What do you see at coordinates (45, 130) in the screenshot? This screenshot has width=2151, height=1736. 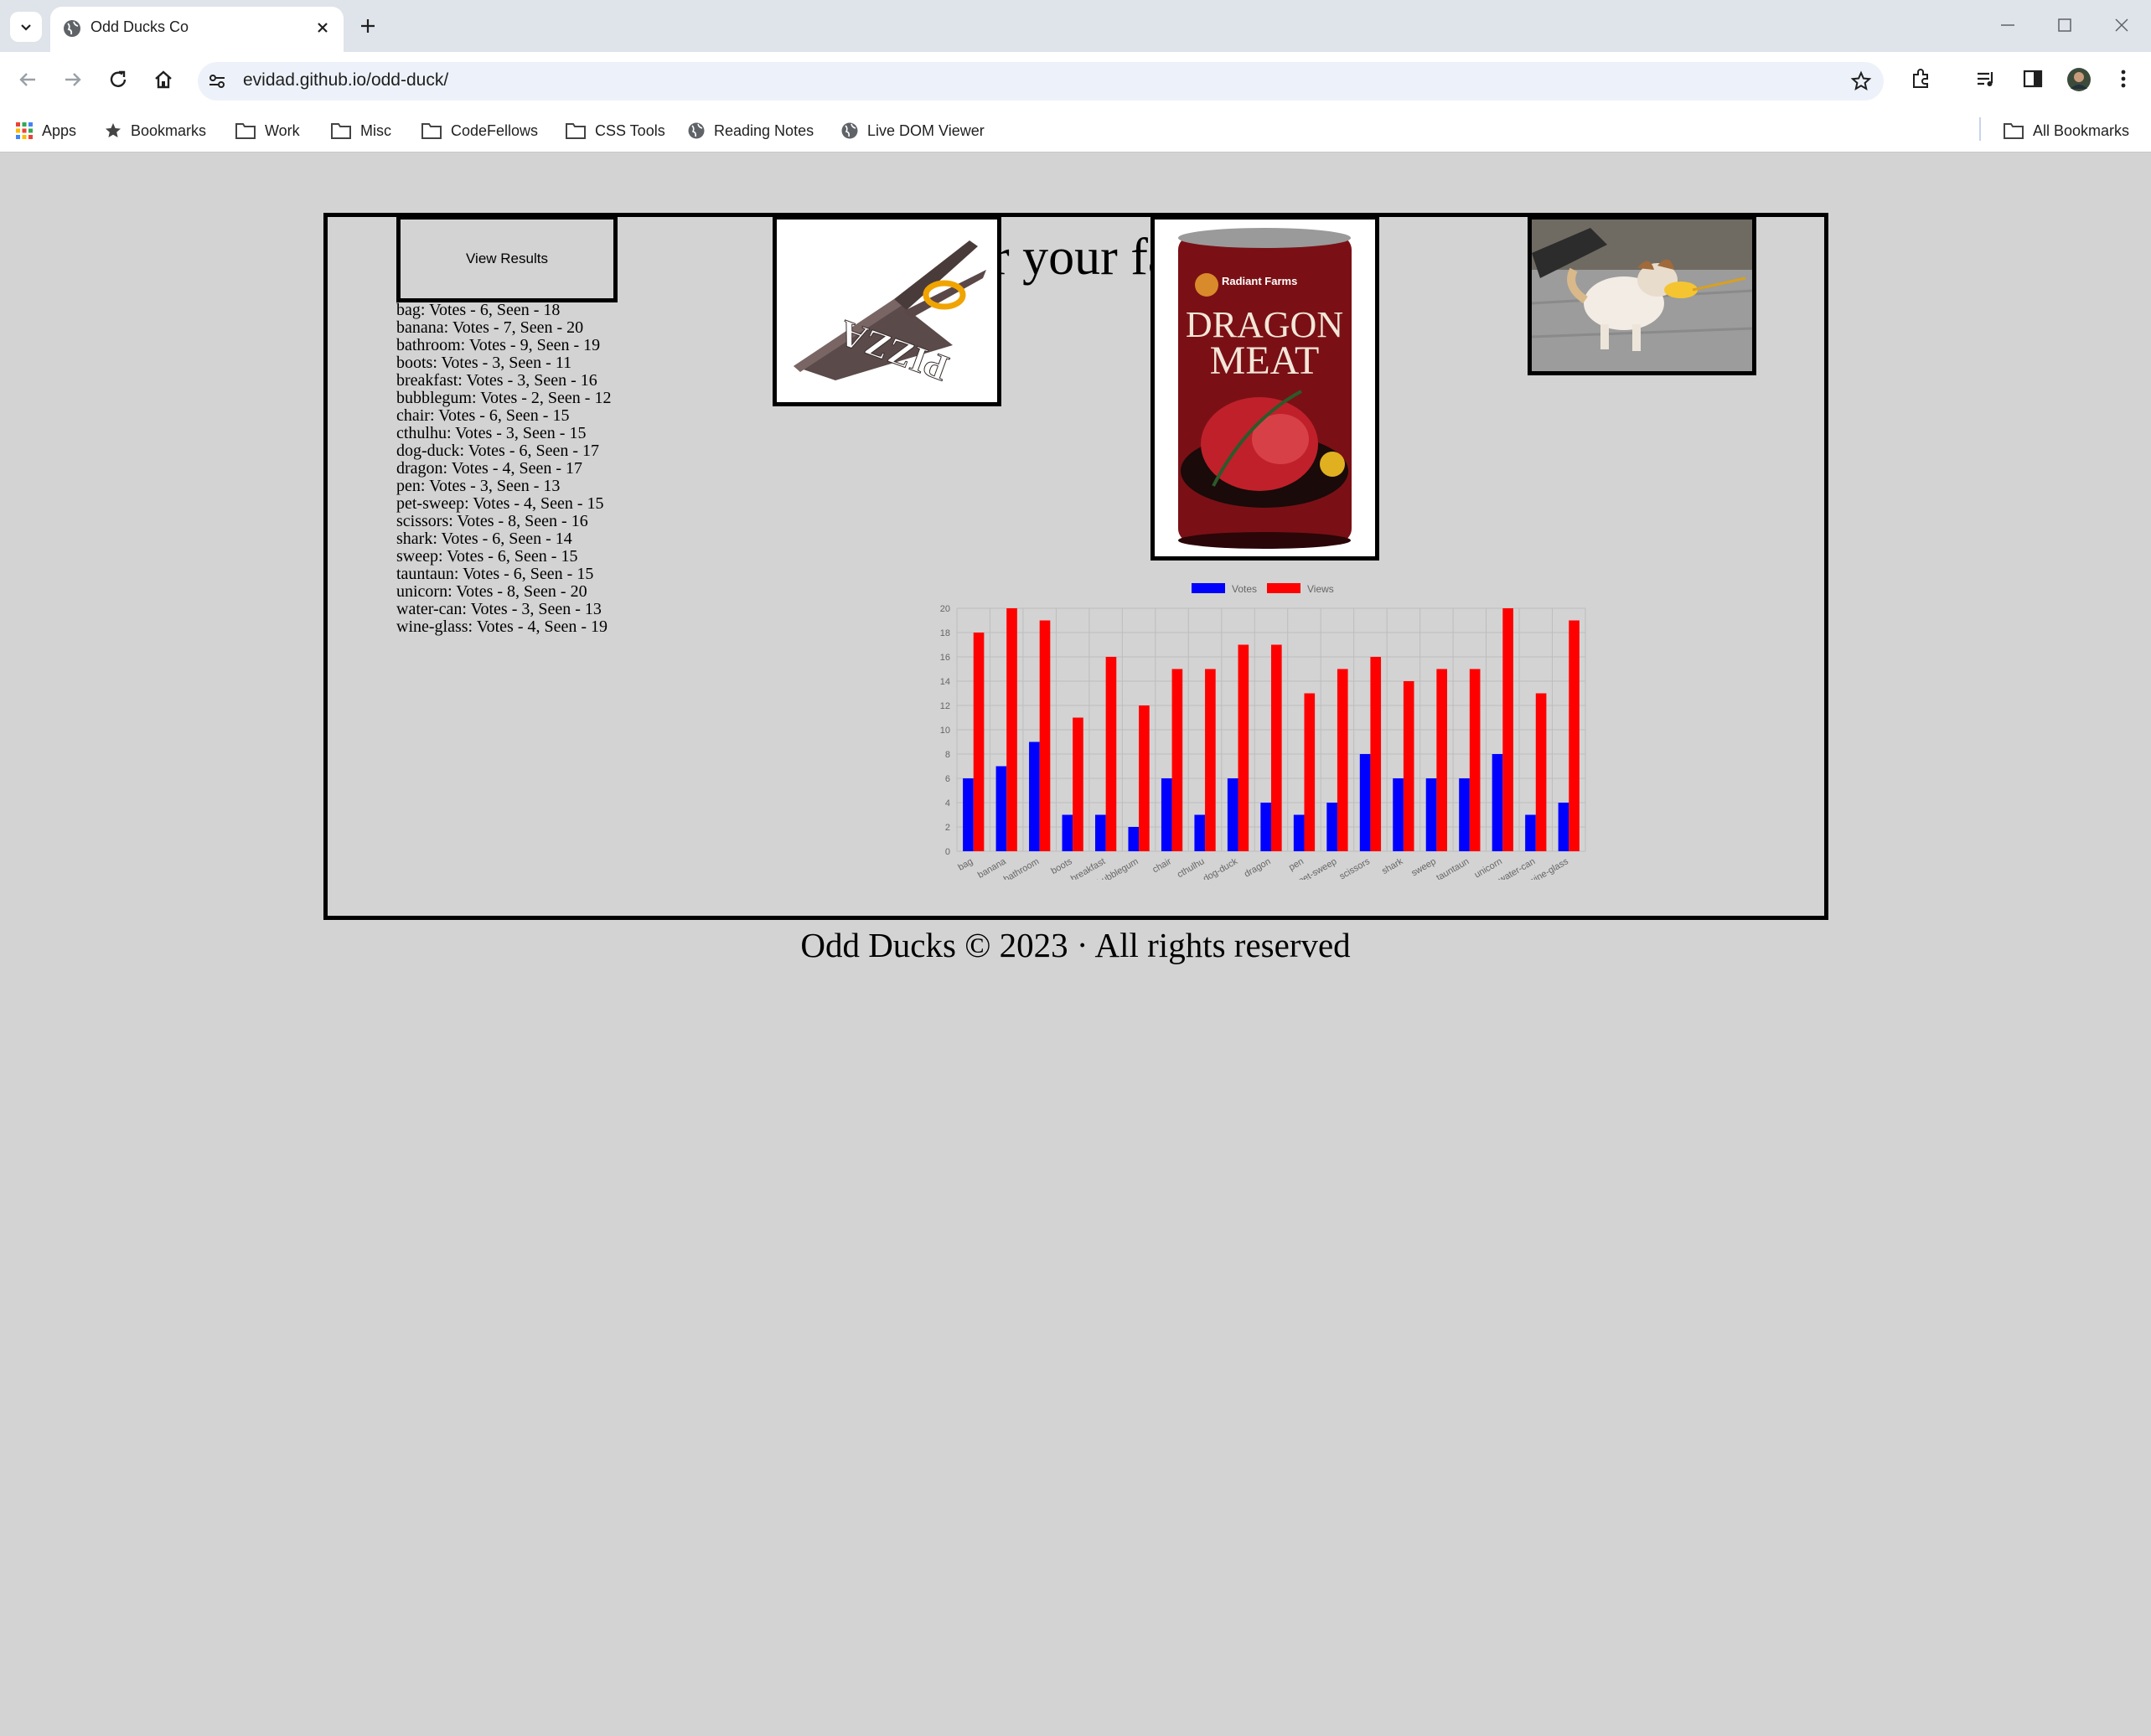 I see `bookmark-apps: Apps` at bounding box center [45, 130].